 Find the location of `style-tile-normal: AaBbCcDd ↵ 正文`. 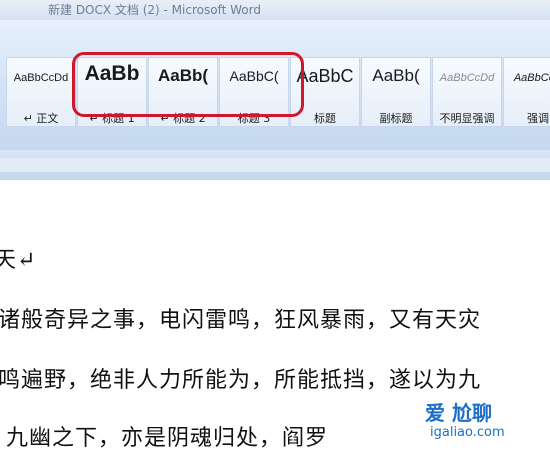

style-tile-normal: AaBbCcDd ↵ 正文 is located at coordinates (41, 92).